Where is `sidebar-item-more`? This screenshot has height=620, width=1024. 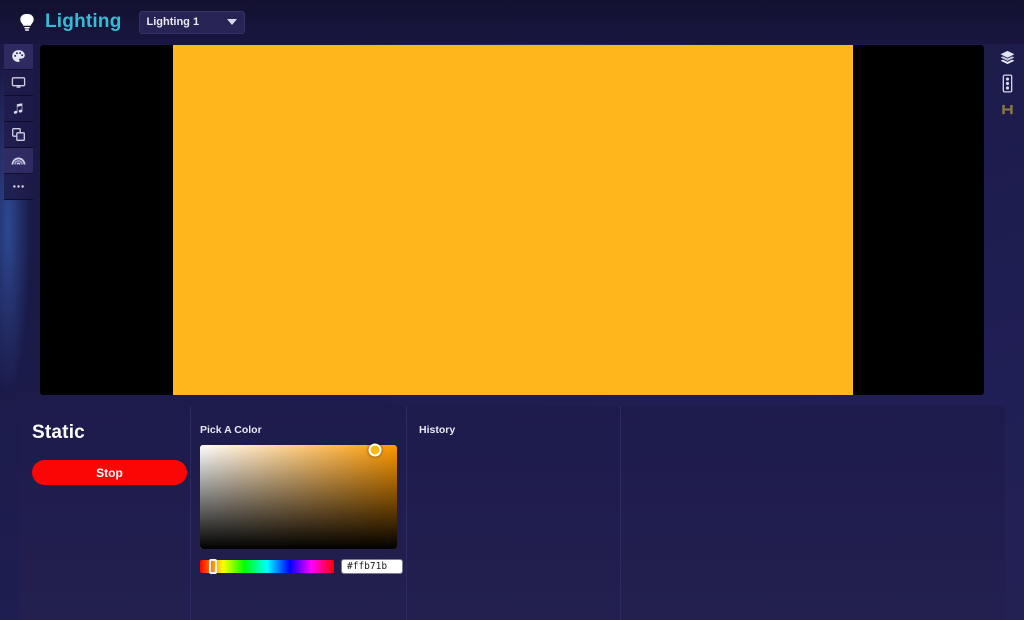
sidebar-item-more is located at coordinates (18, 187).